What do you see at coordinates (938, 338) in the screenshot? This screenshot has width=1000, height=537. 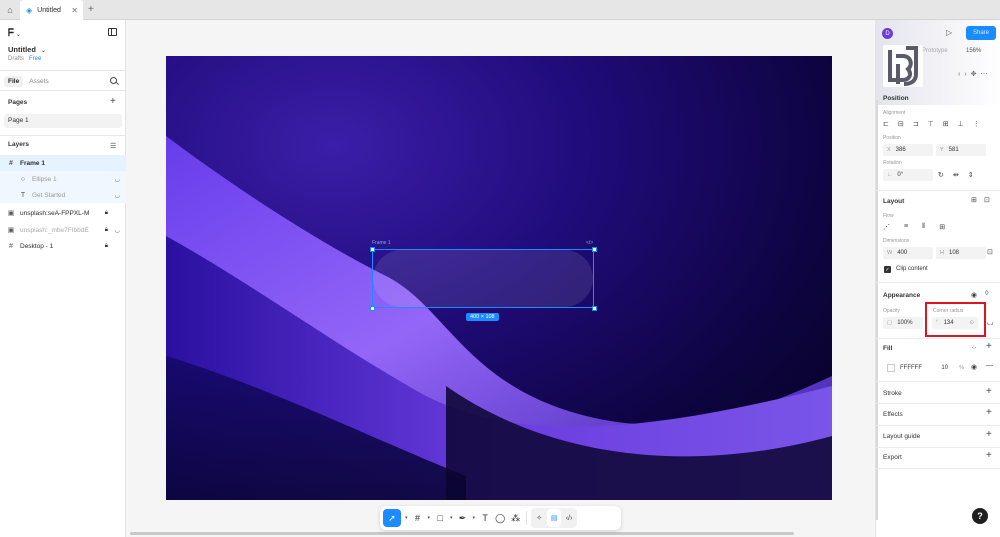 I see `divider` at bounding box center [938, 338].